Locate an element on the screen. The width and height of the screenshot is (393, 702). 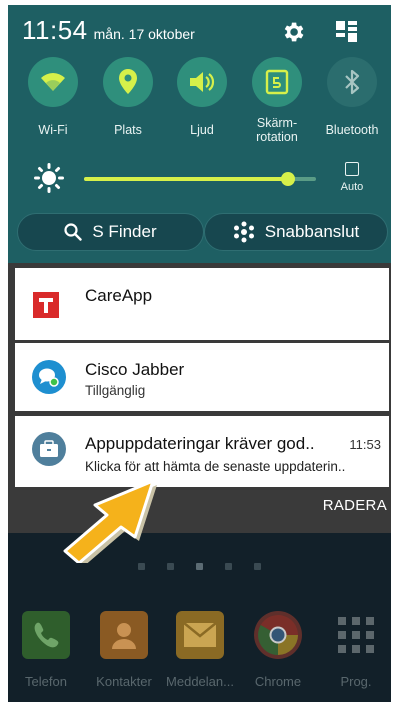
wifi-icon is located at coordinates (53, 82).